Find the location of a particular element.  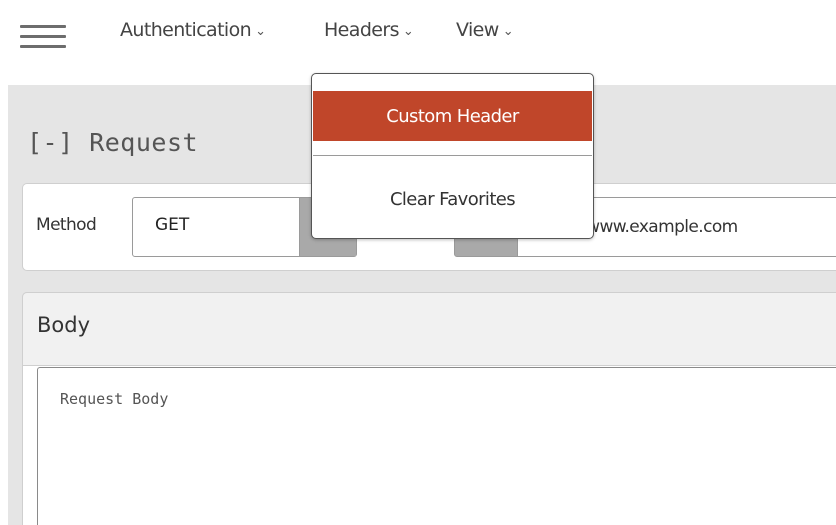

request-section-toggle: [-] Request is located at coordinates (112, 142).